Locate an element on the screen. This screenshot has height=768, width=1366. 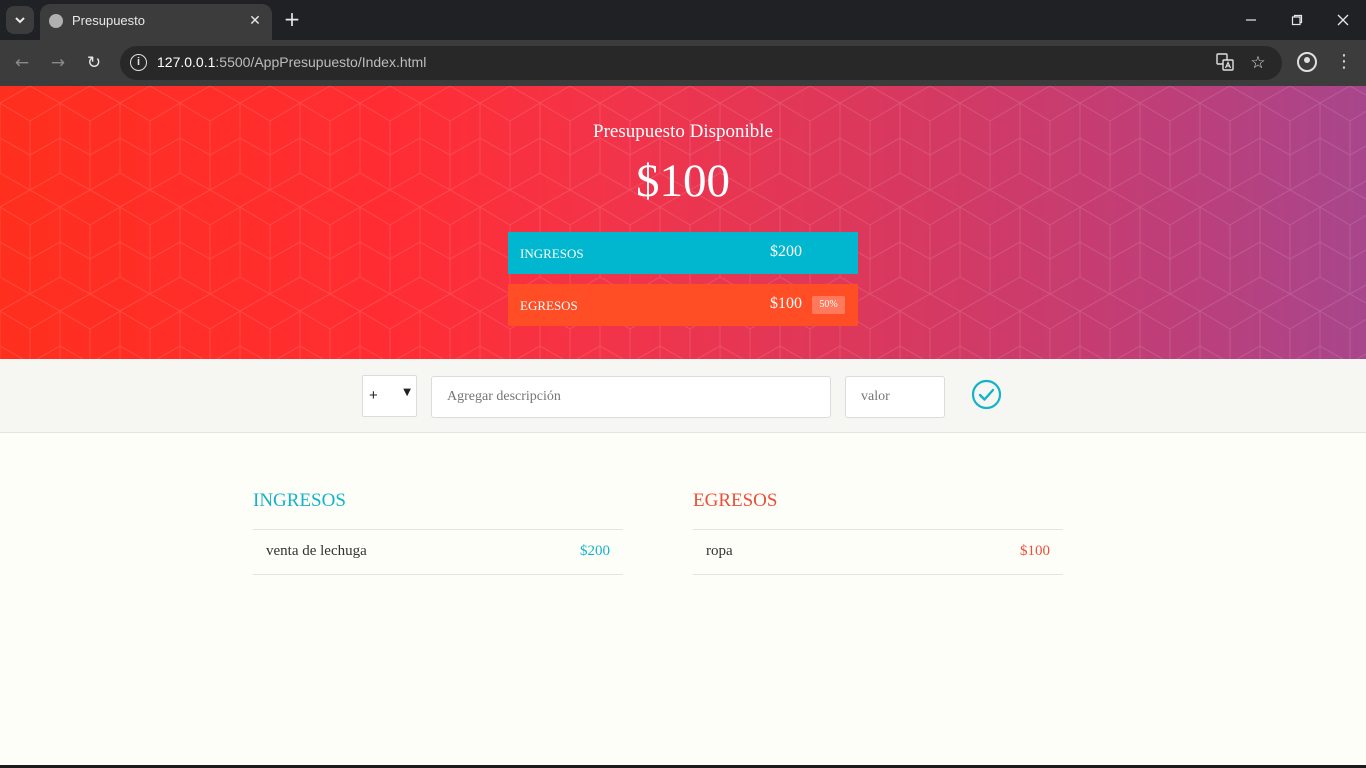
close-window-icon is located at coordinates (1343, 20).